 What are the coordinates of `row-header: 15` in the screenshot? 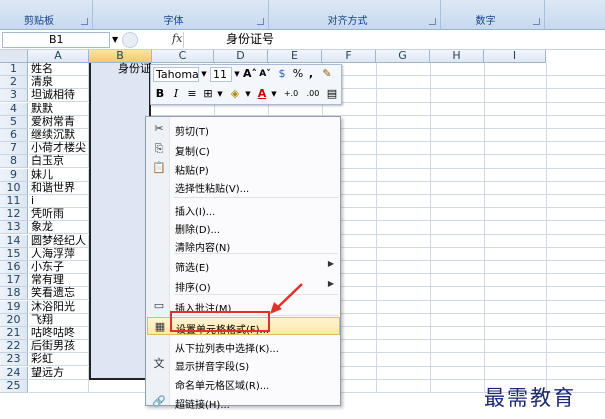 It's located at (14, 254).